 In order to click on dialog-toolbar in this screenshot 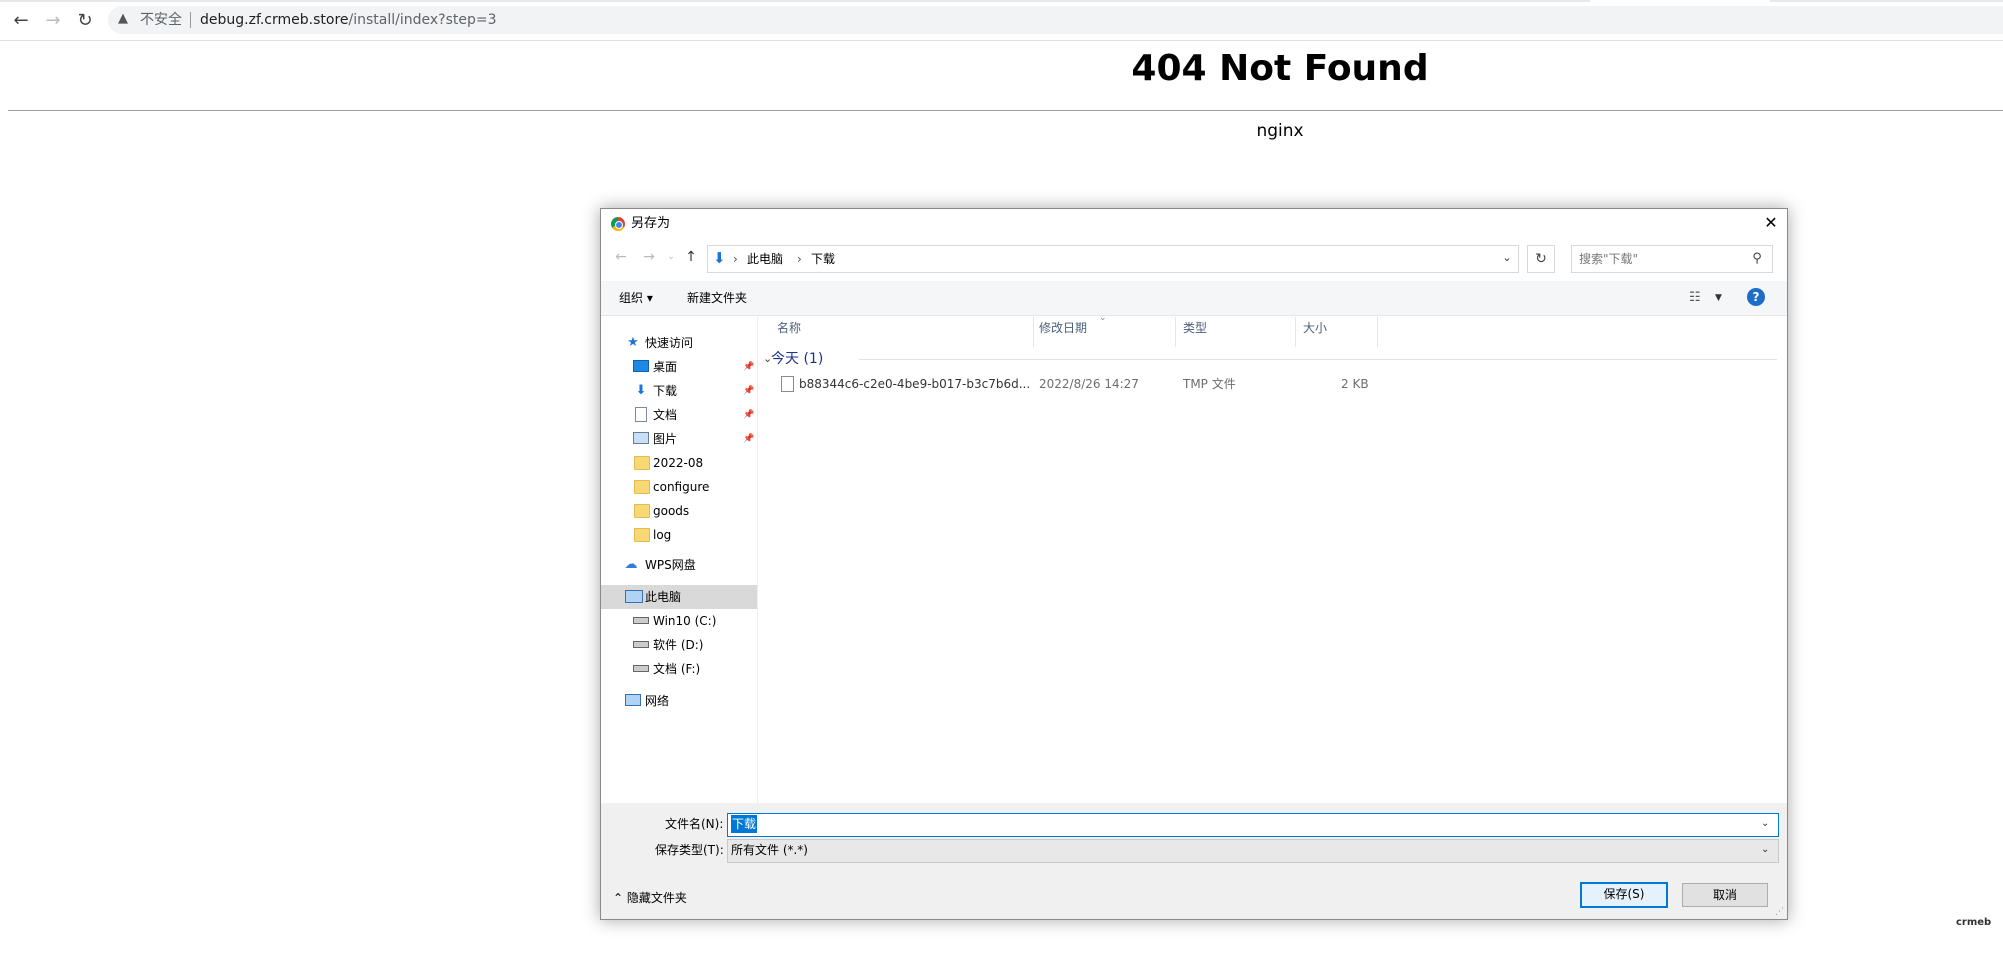, I will do `click(1194, 298)`.